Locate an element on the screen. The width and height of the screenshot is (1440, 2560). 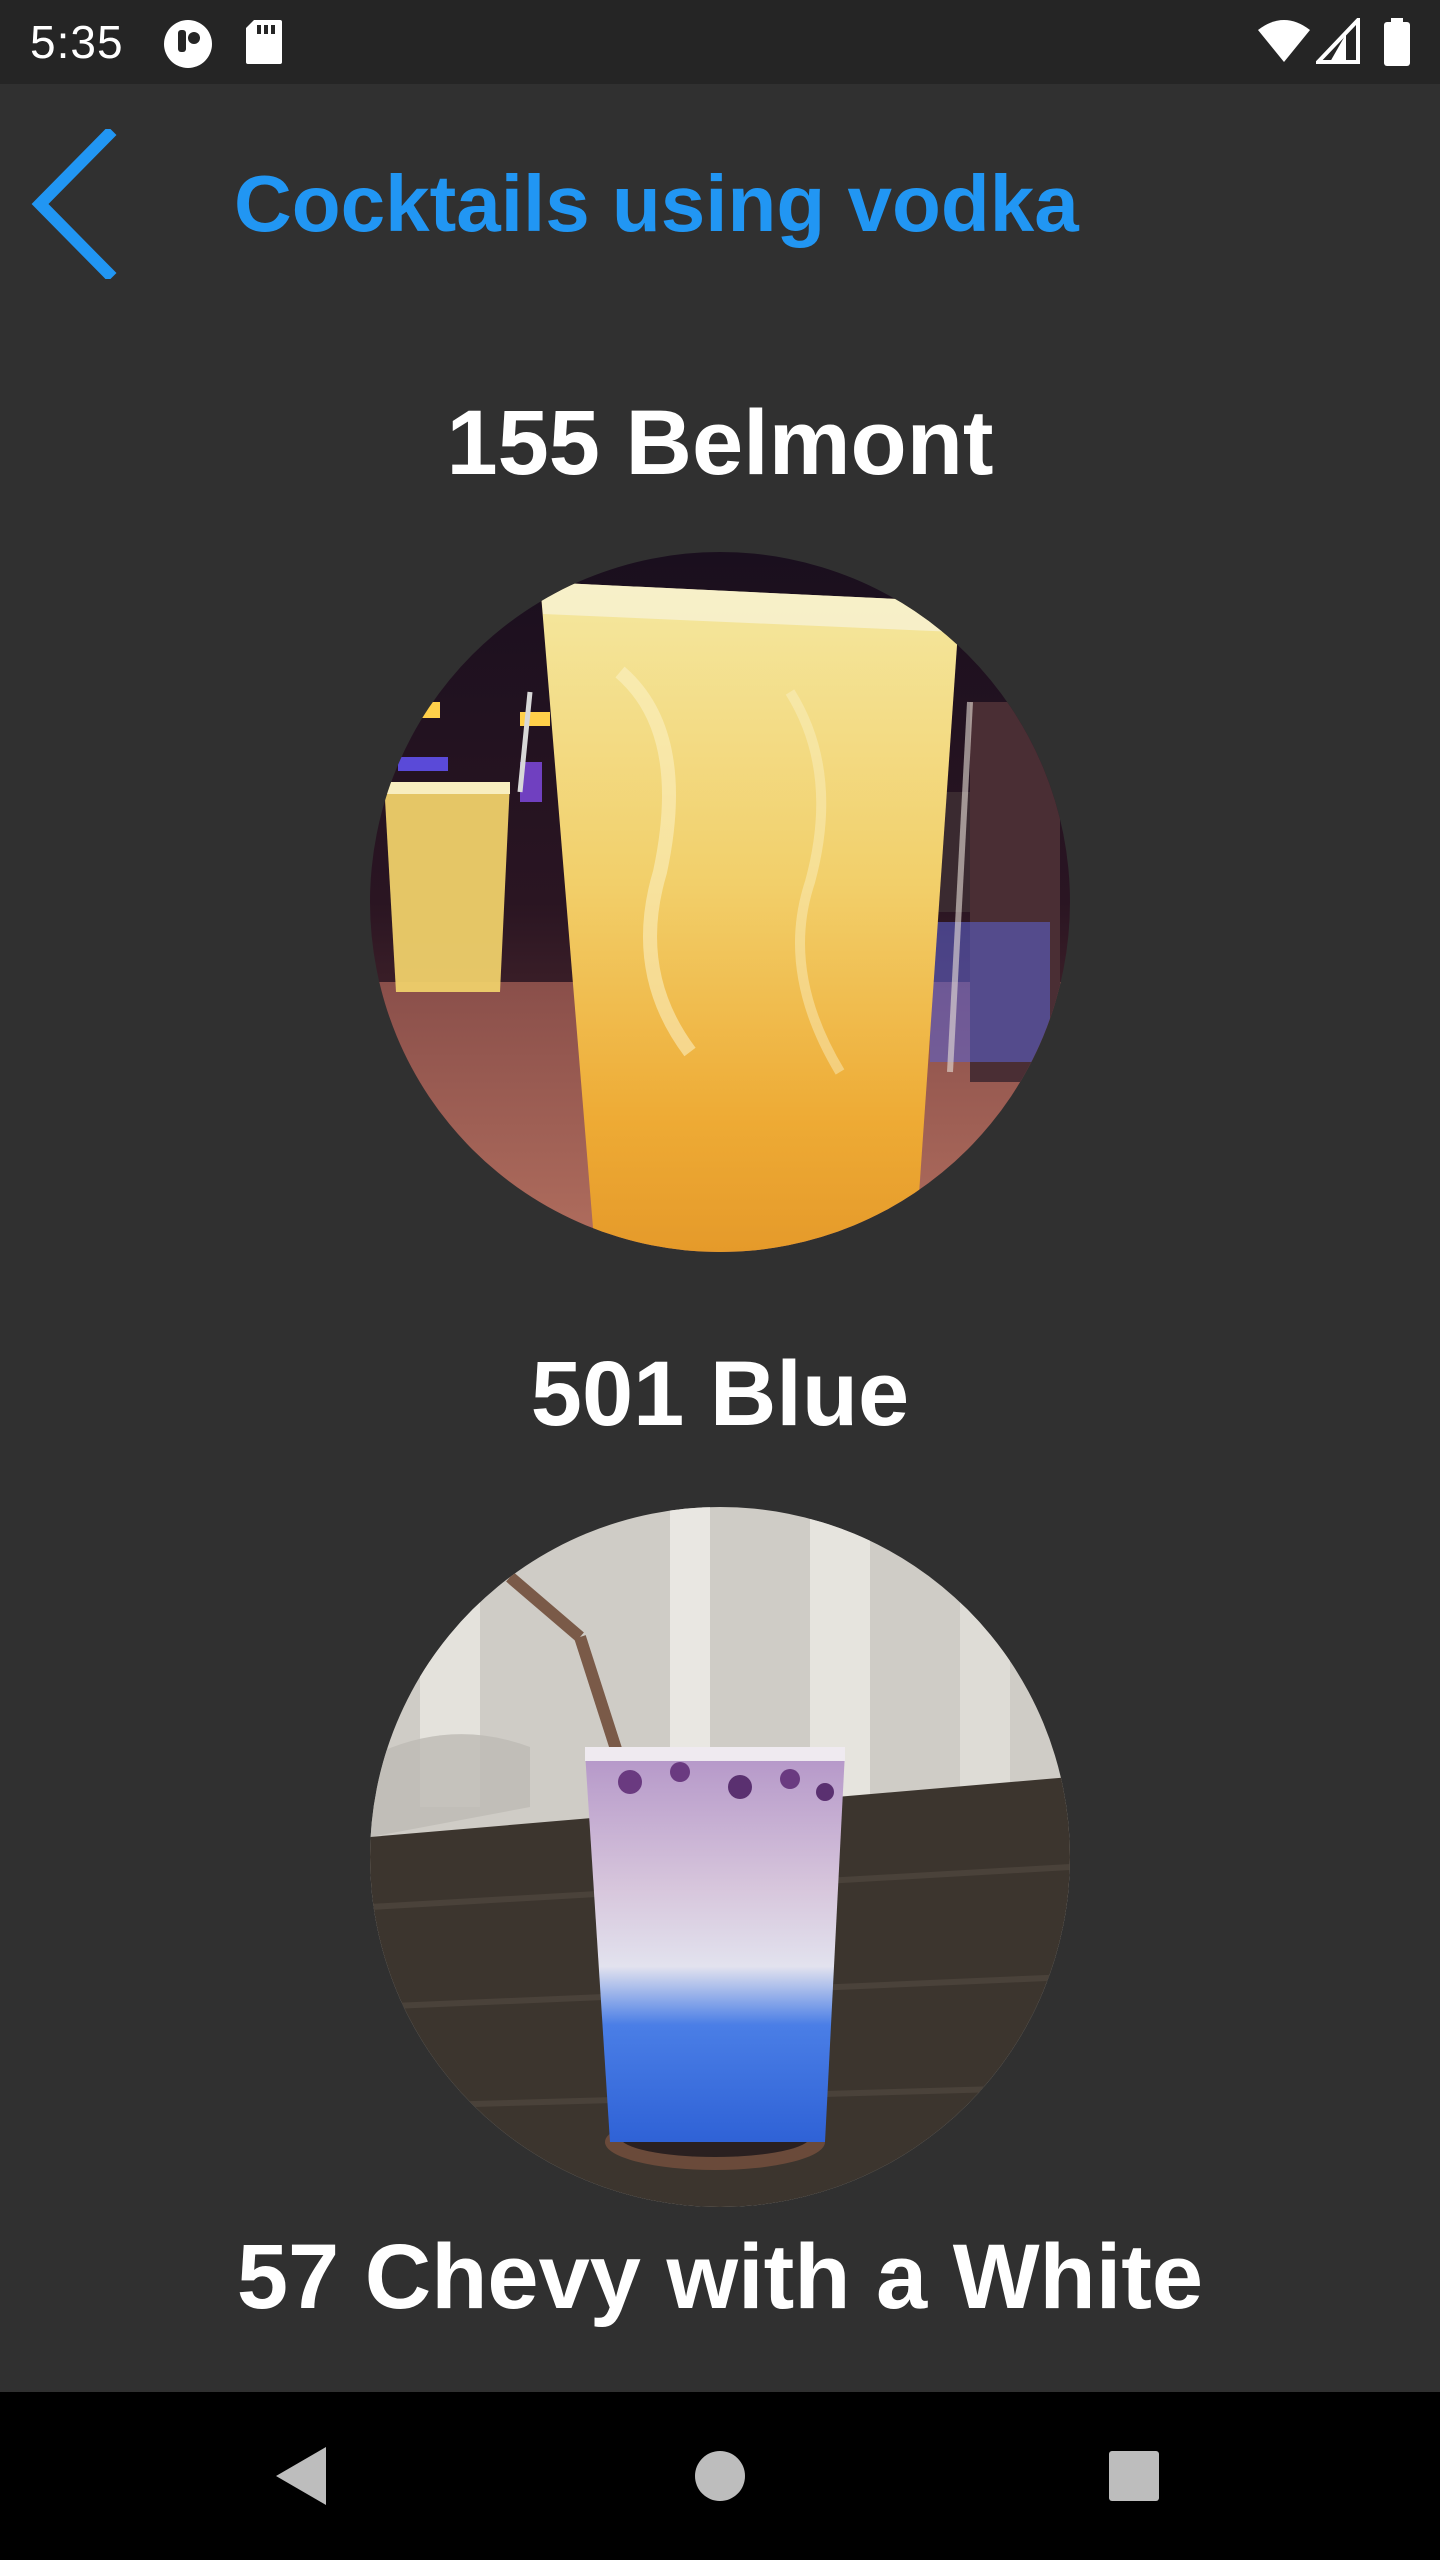
battery-icon is located at coordinates (1397, 44).